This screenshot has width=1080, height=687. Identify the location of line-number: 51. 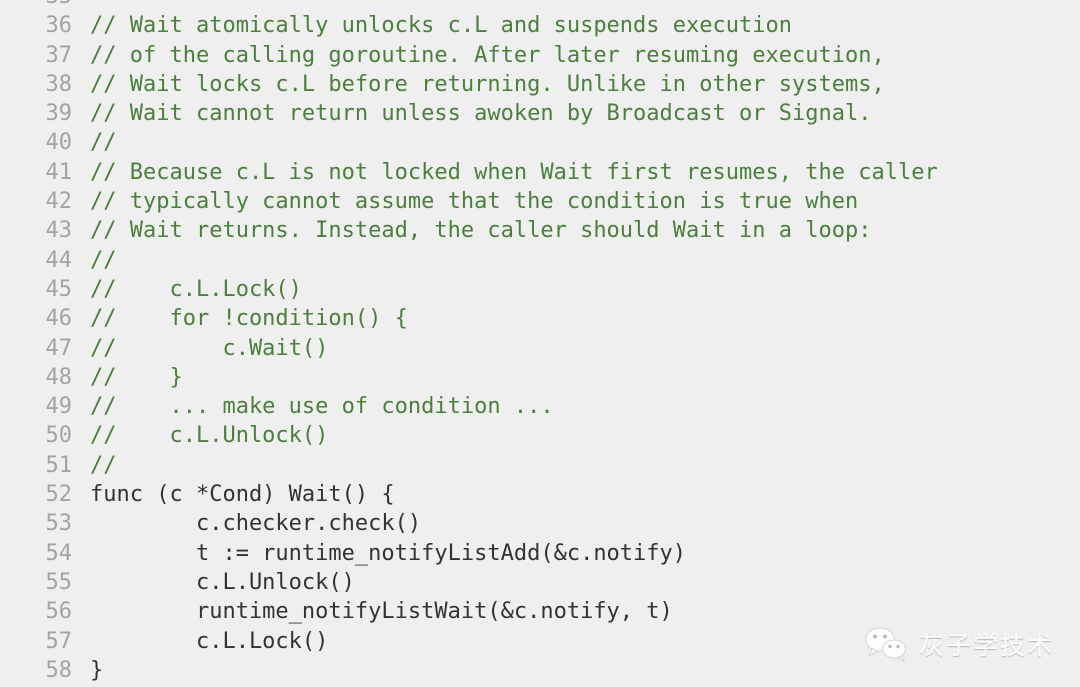
(59, 465).